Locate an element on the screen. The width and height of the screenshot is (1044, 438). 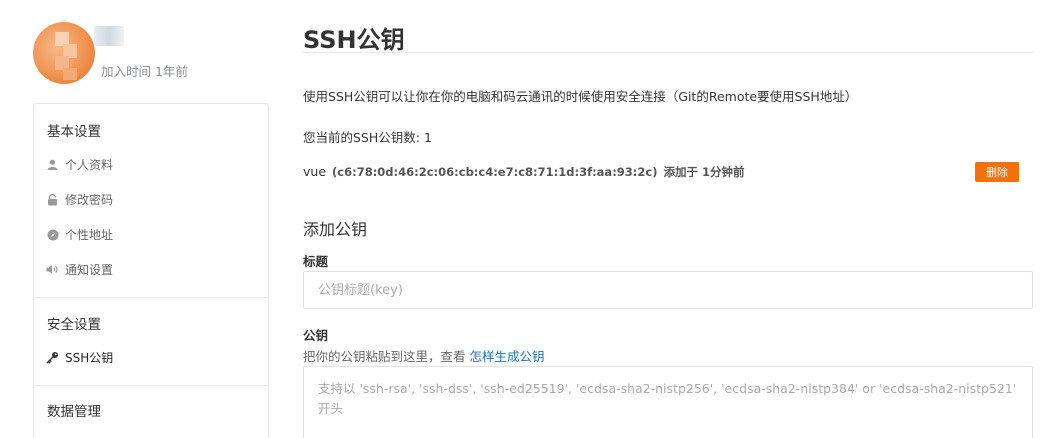
delete-key-button: 删除 is located at coordinates (997, 172).